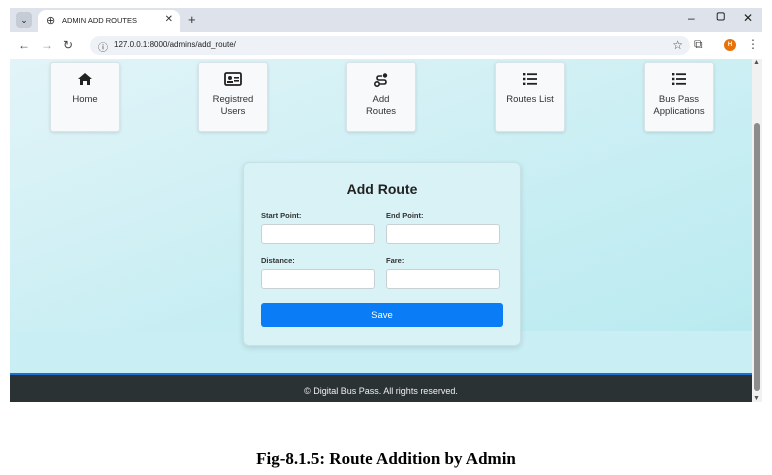 This screenshot has width=772, height=475. I want to click on nav-label-routes-list: Routes List, so click(530, 99).